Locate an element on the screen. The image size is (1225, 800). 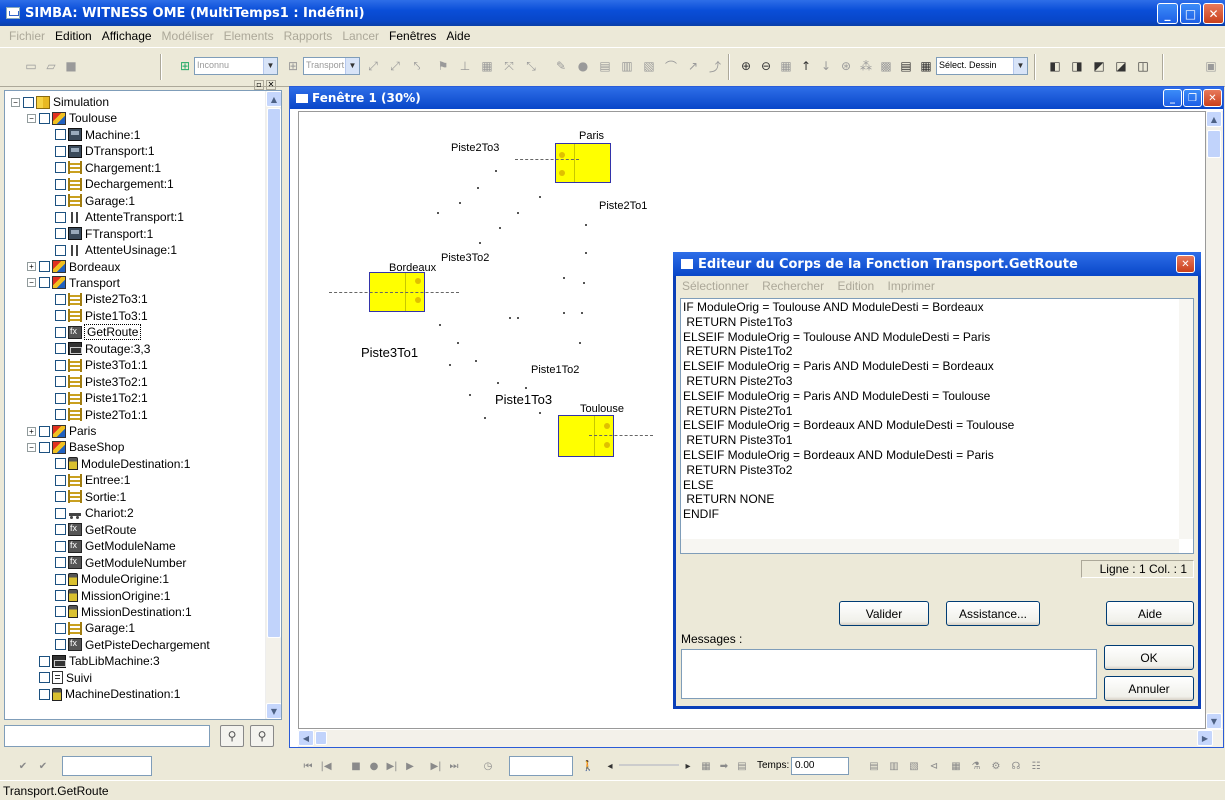
step-forward-icon: ▶| is located at coordinates (436, 766).